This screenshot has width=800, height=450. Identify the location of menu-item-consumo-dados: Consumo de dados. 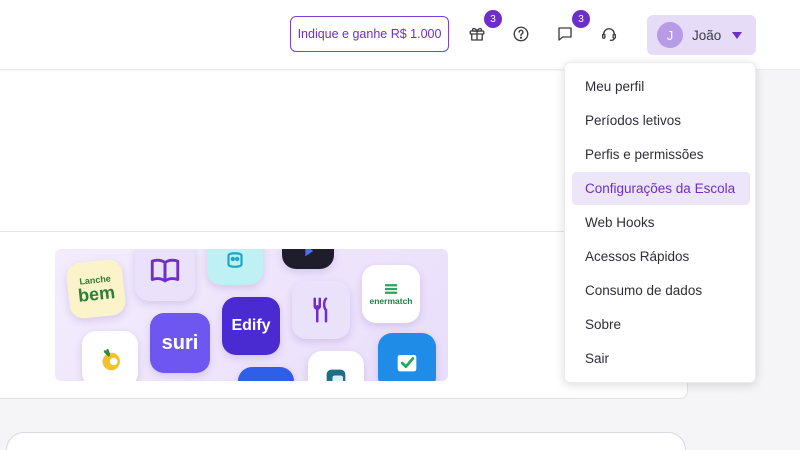
(661, 290).